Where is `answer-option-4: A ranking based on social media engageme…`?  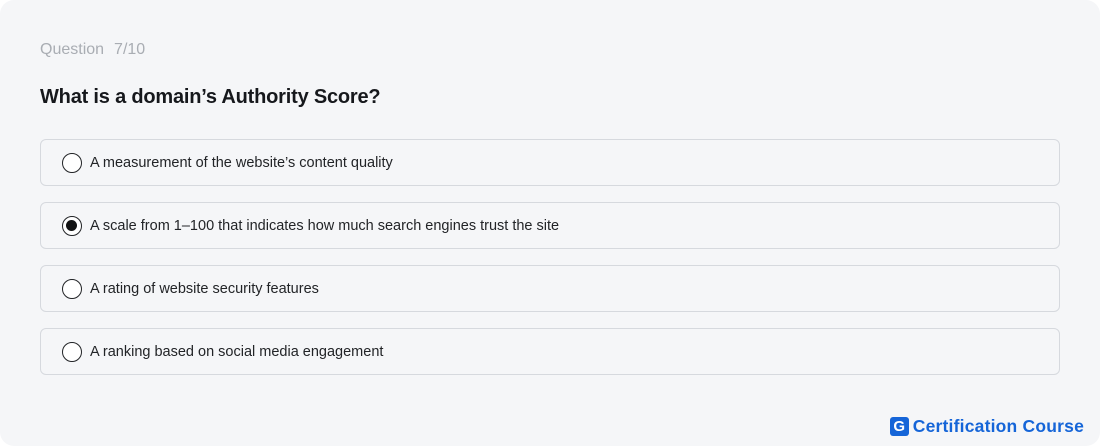 answer-option-4: A ranking based on social media engageme… is located at coordinates (550, 351).